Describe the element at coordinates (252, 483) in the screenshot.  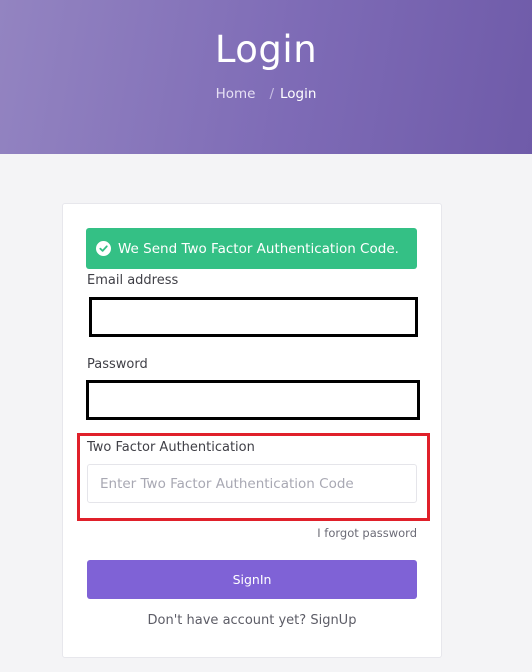
I see `twofa-code-input` at that location.